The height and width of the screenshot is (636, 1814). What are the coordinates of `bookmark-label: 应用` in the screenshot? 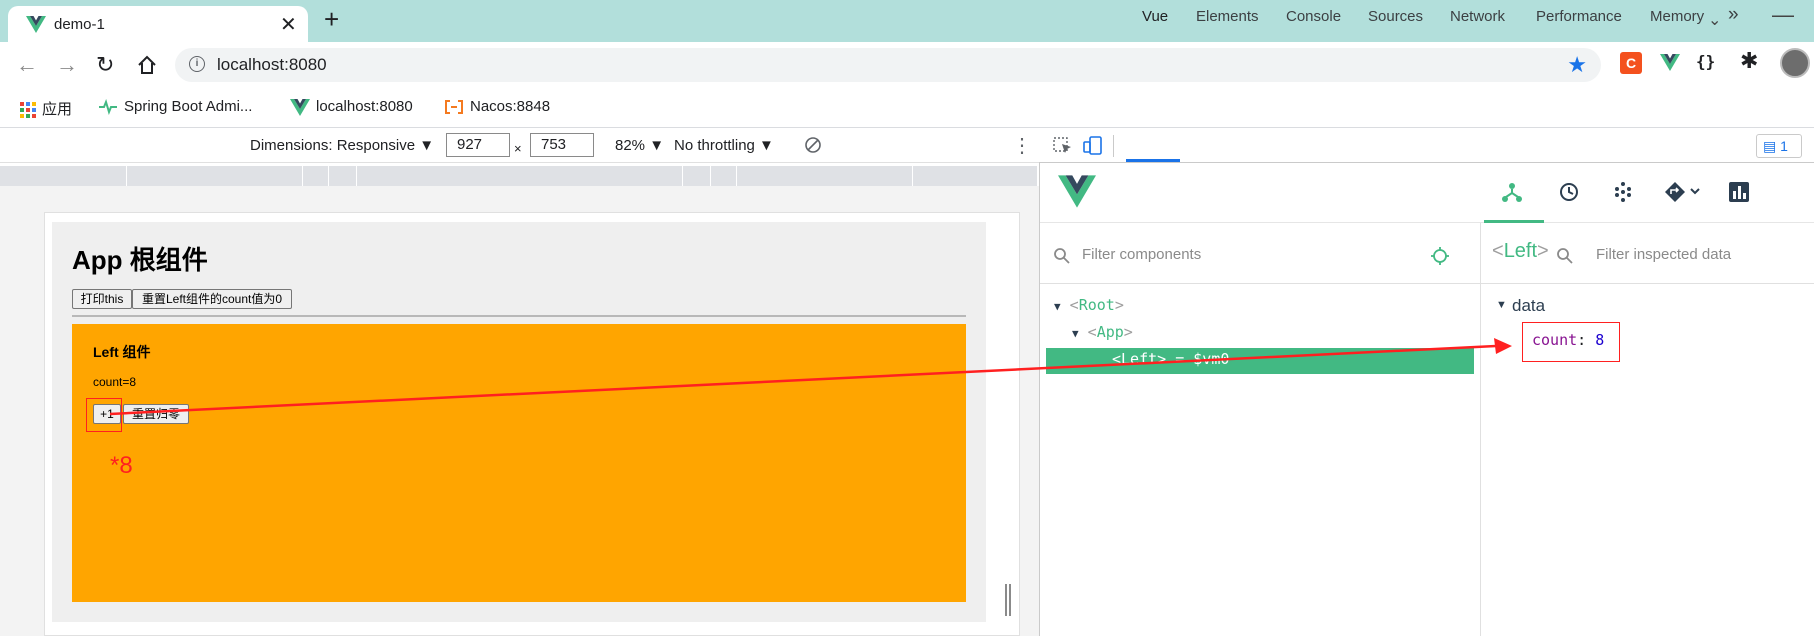 It's located at (57, 109).